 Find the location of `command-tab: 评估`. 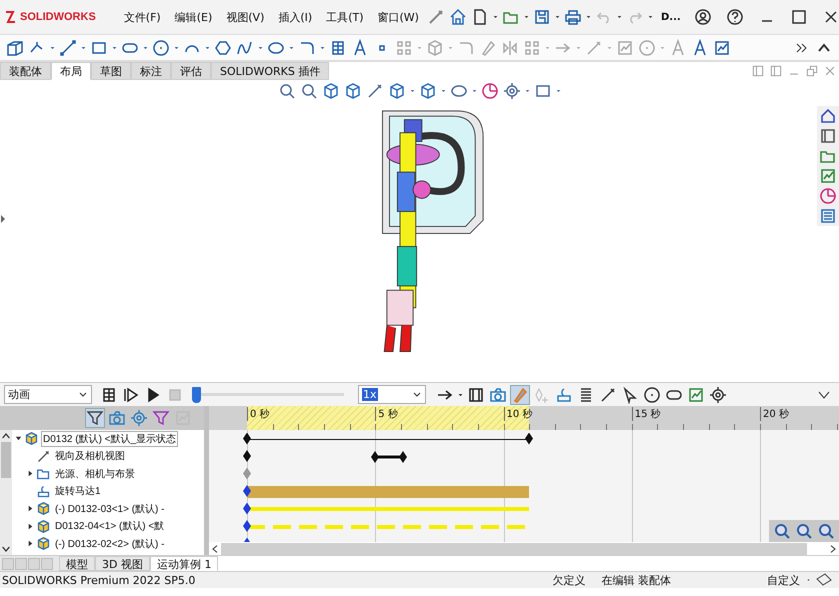

command-tab: 评估 is located at coordinates (191, 71).